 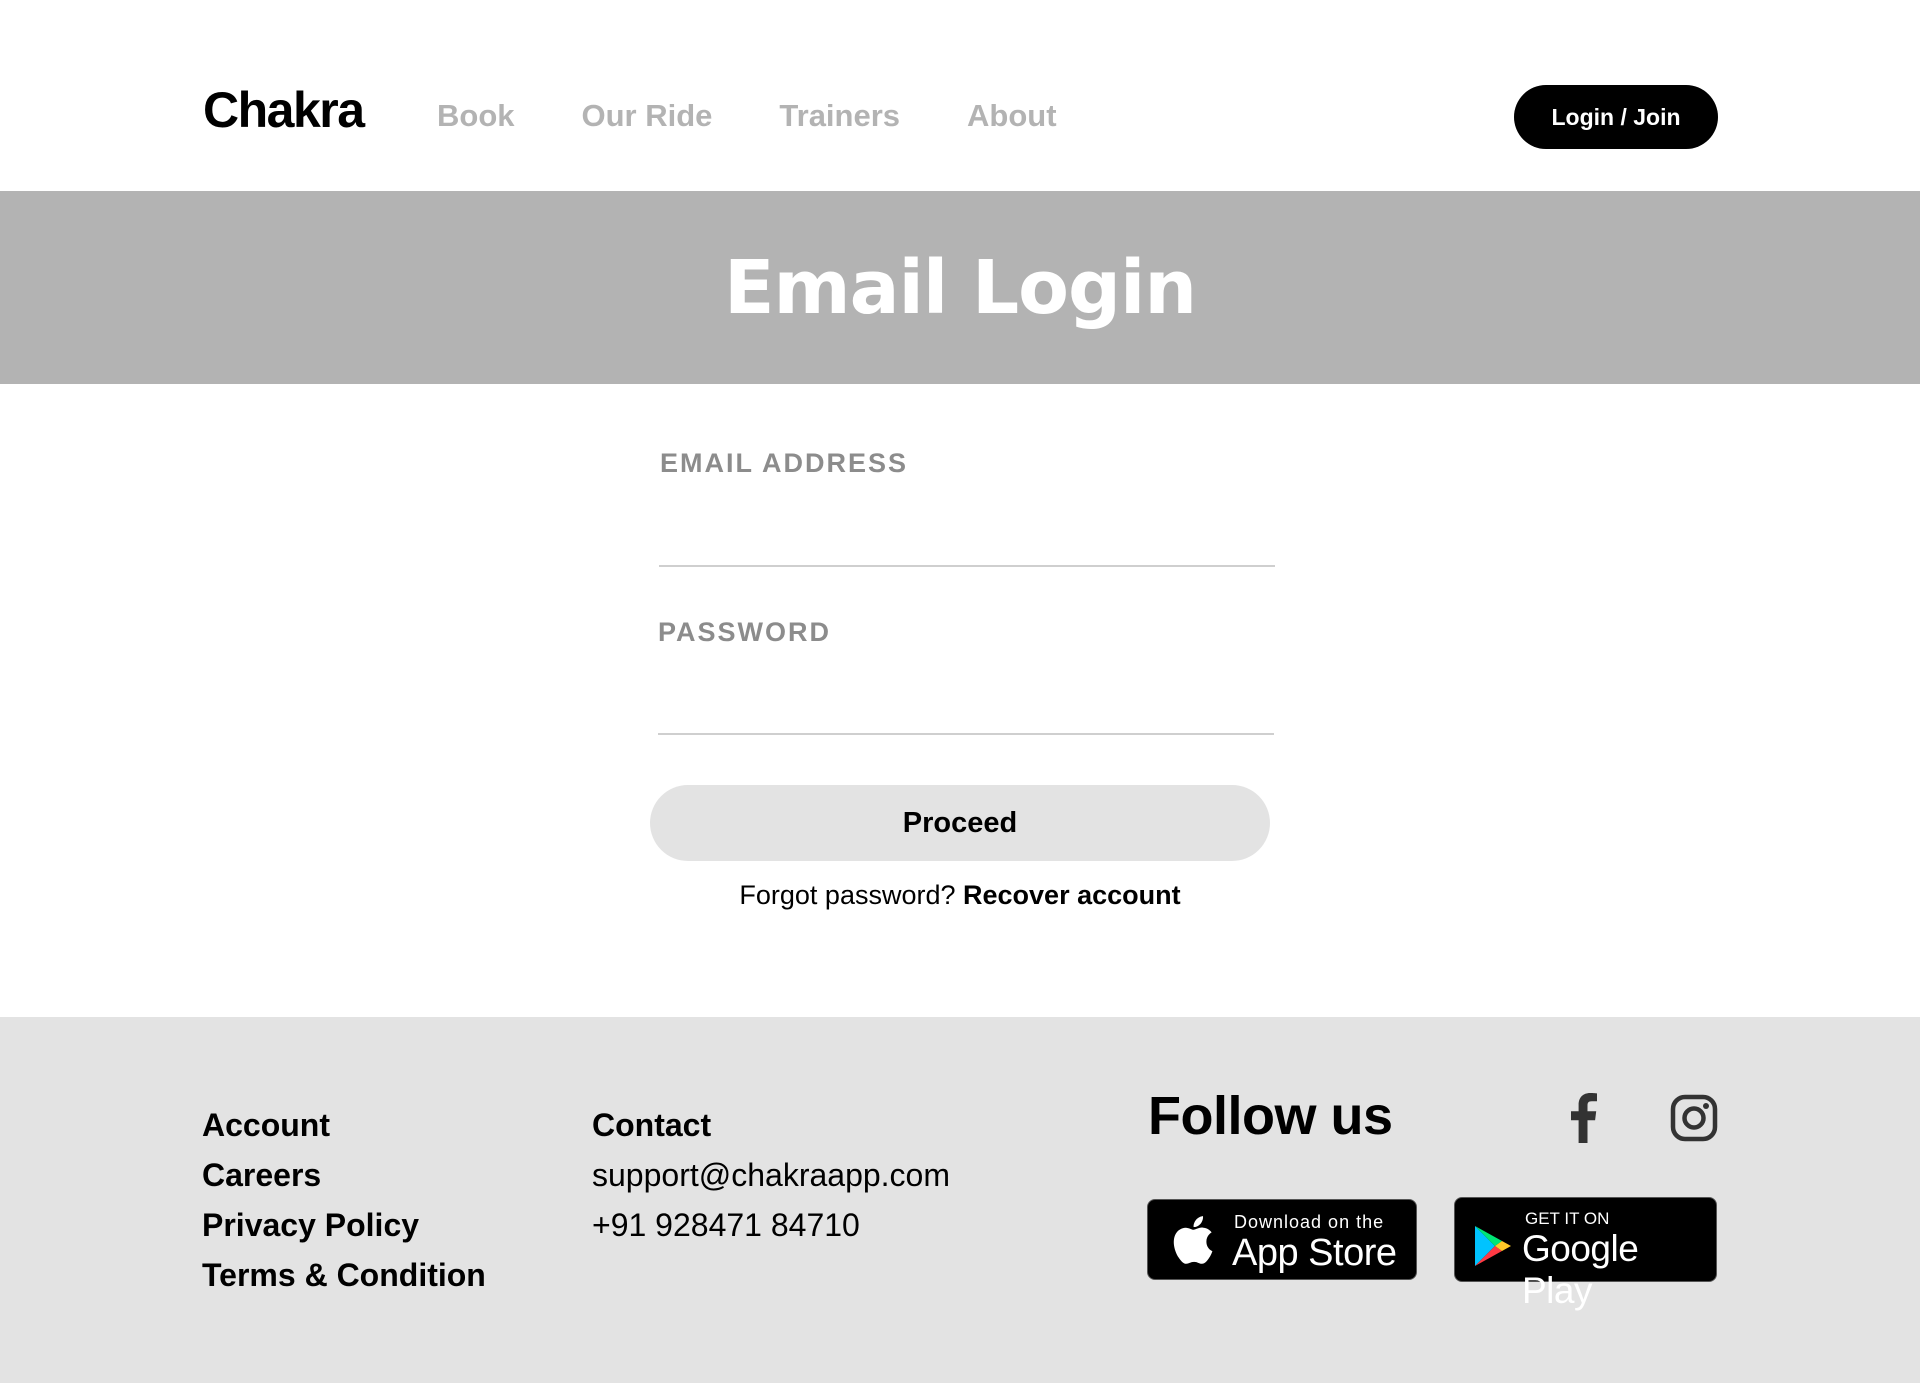 I want to click on google-play-small-text: GET IT ON, so click(x=1567, y=1218).